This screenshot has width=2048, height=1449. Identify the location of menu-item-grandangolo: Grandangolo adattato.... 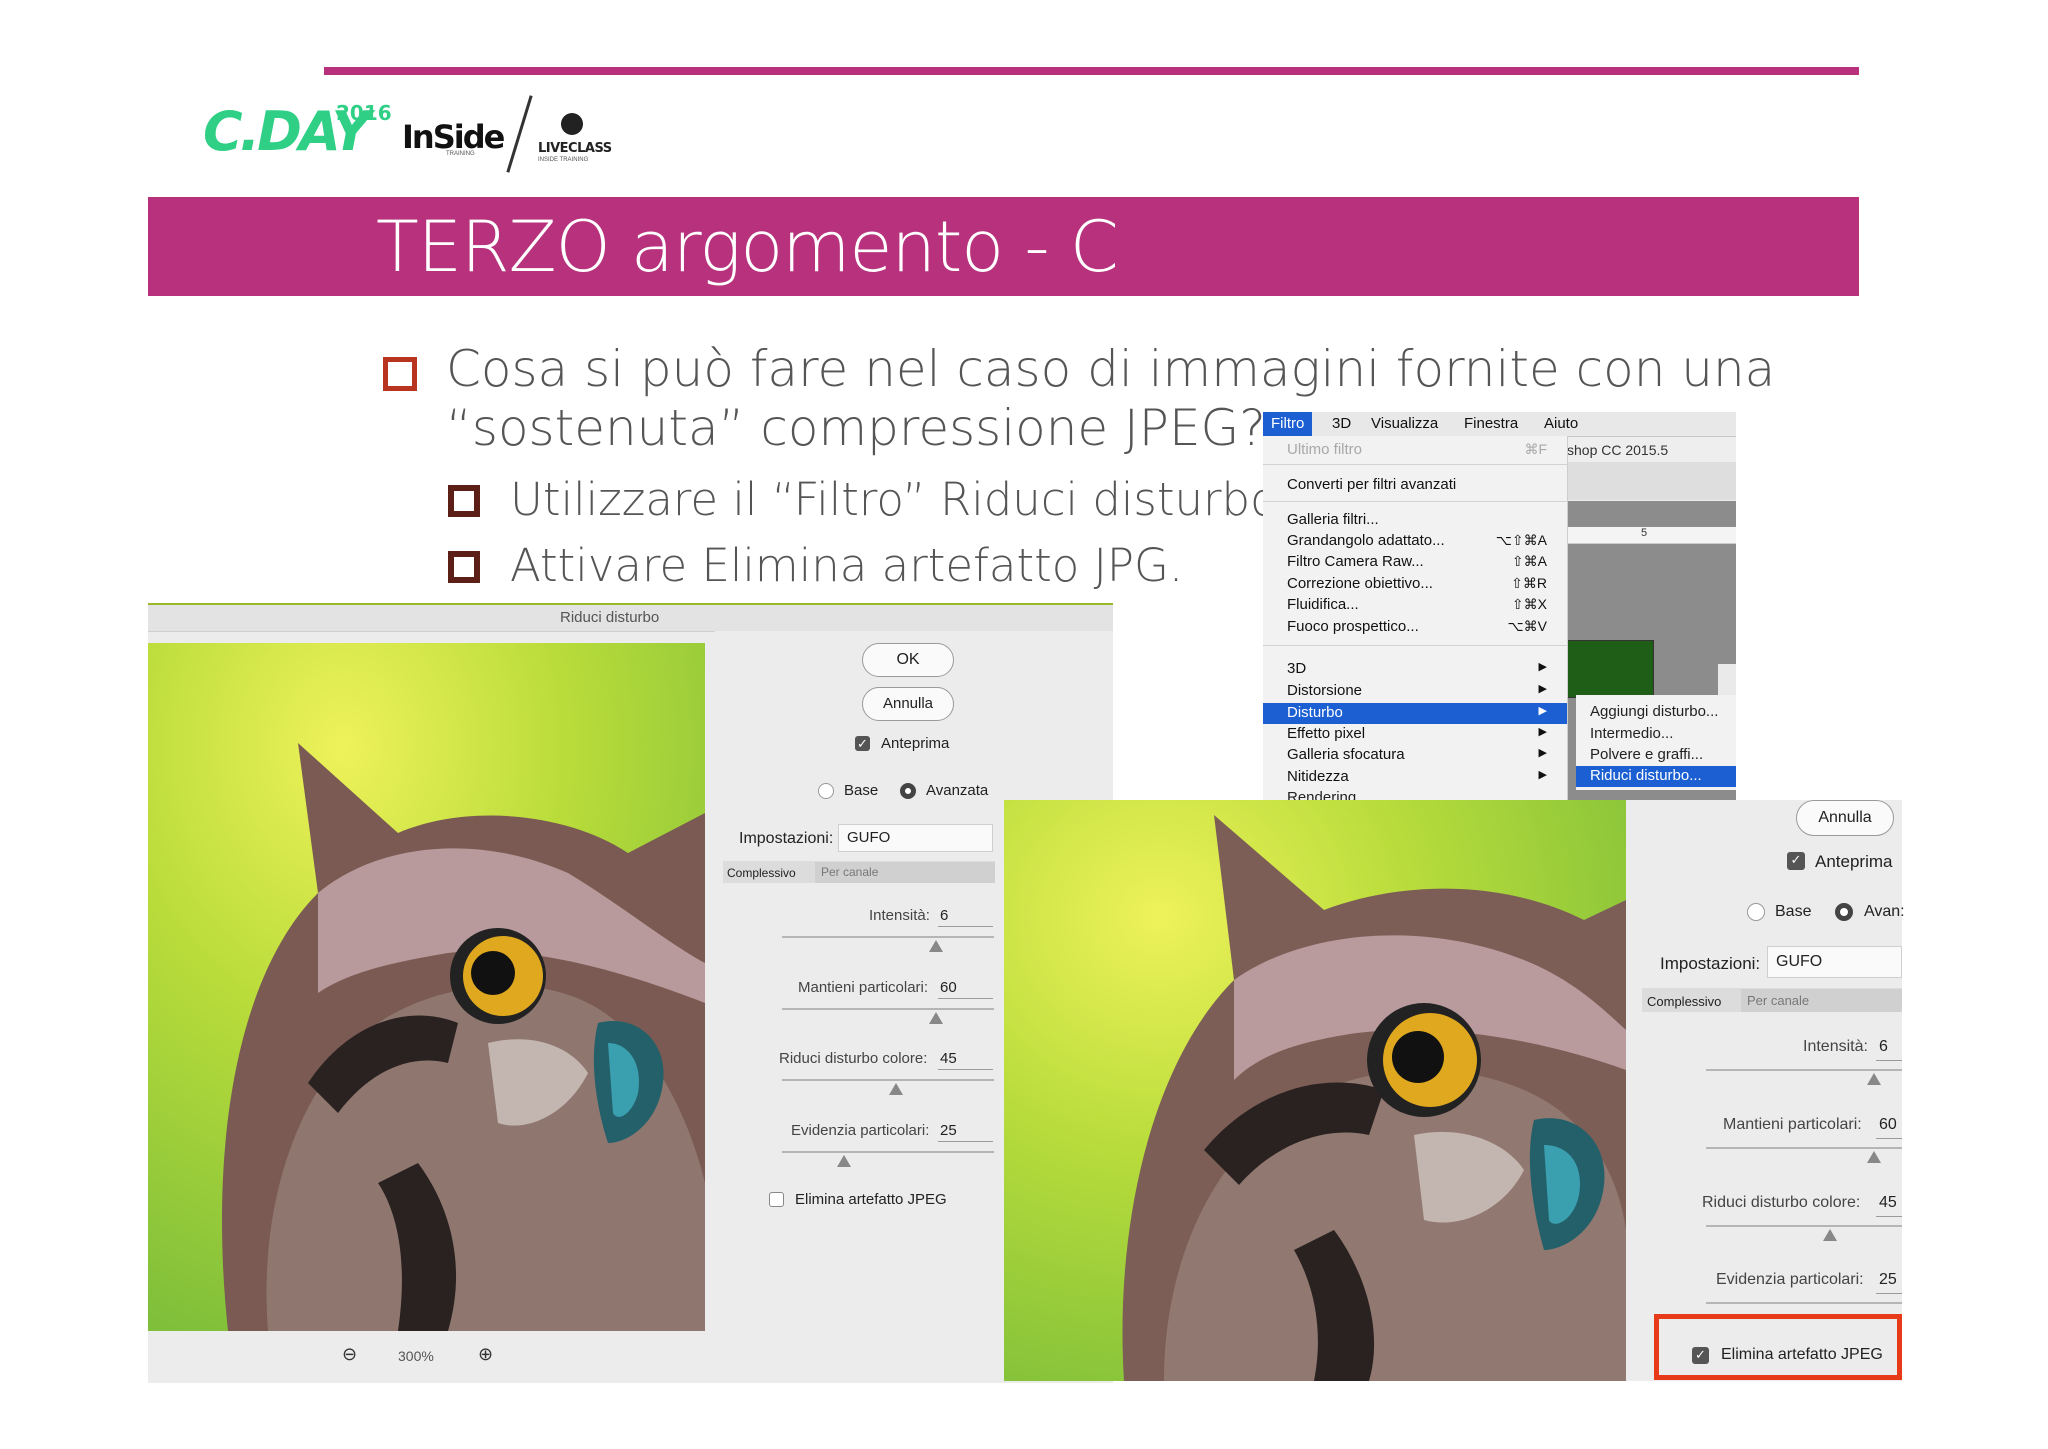
(1366, 540).